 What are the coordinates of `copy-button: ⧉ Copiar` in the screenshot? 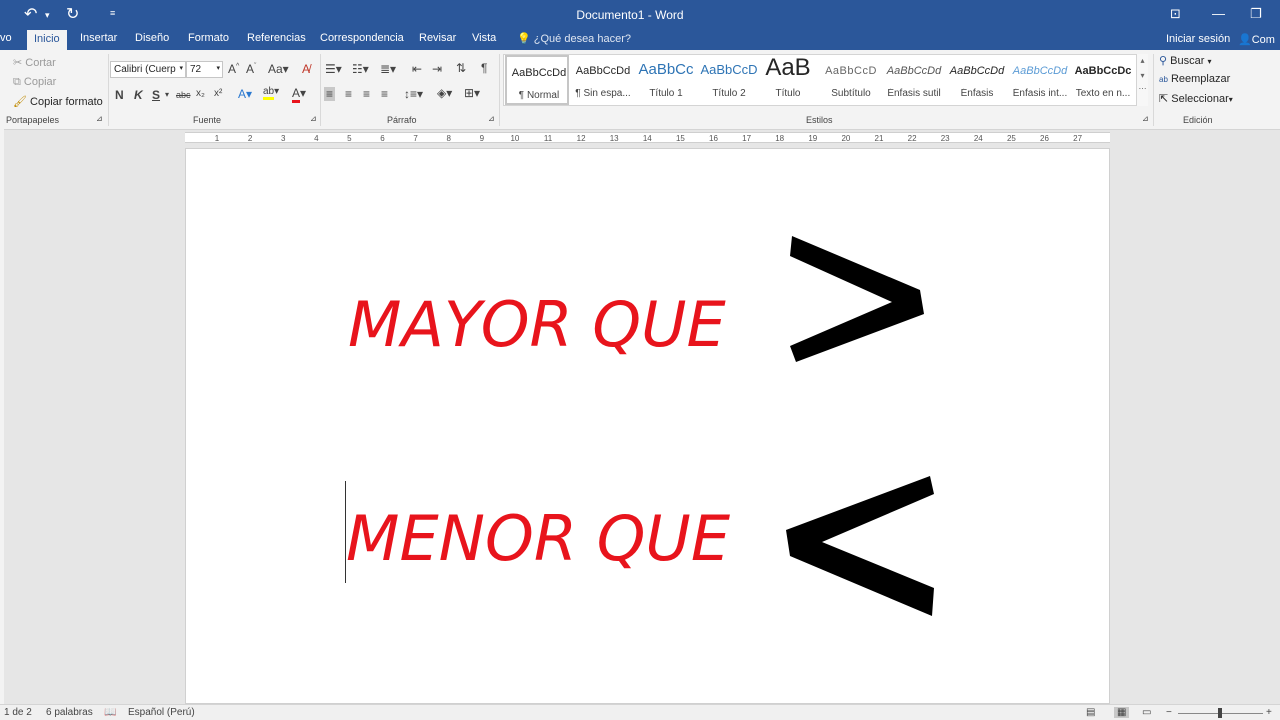 It's located at (34, 82).